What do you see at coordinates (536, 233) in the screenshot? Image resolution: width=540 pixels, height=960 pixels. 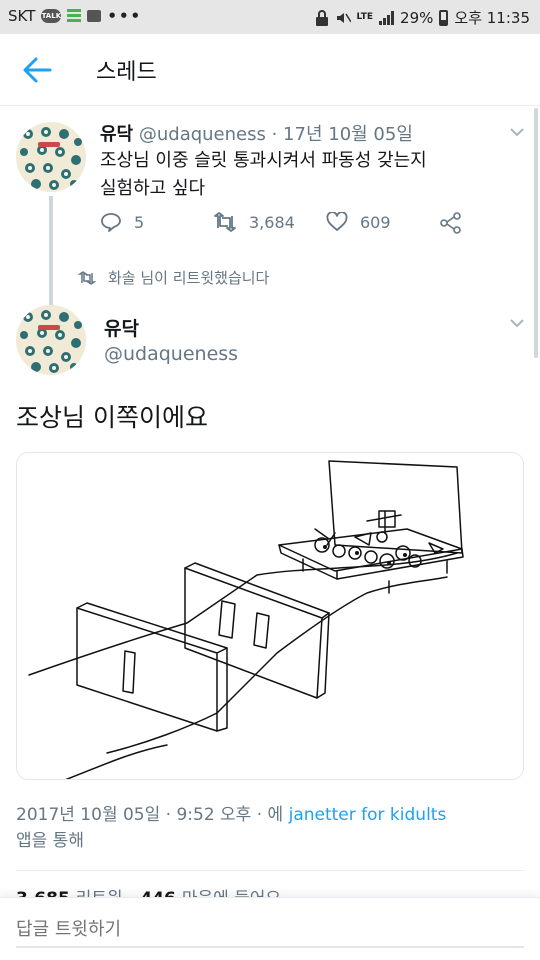 I see `scrollbar` at bounding box center [536, 233].